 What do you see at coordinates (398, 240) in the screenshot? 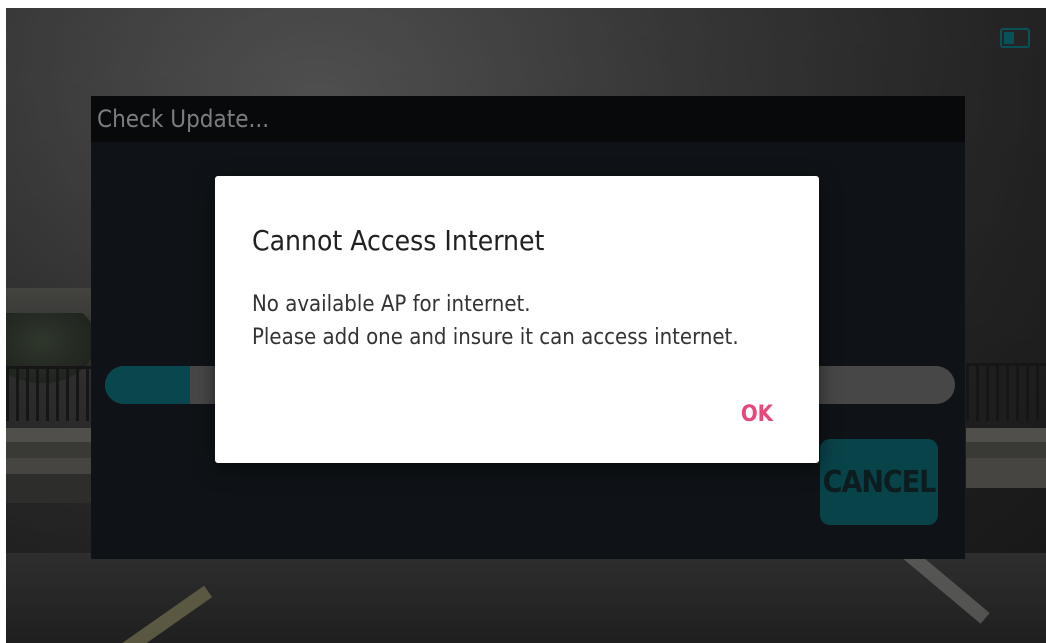
I see `dialog-title: Cannot Access Internet` at bounding box center [398, 240].